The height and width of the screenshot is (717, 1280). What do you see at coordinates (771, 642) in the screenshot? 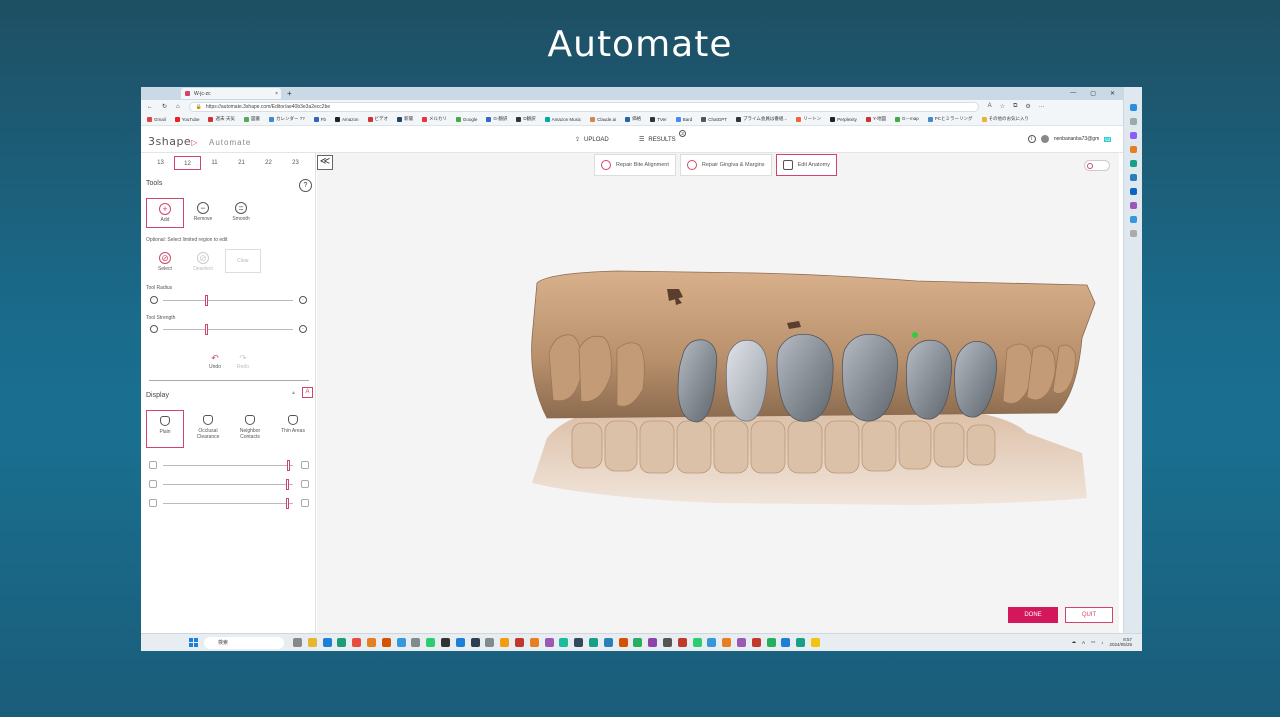
I see `line-icon` at bounding box center [771, 642].